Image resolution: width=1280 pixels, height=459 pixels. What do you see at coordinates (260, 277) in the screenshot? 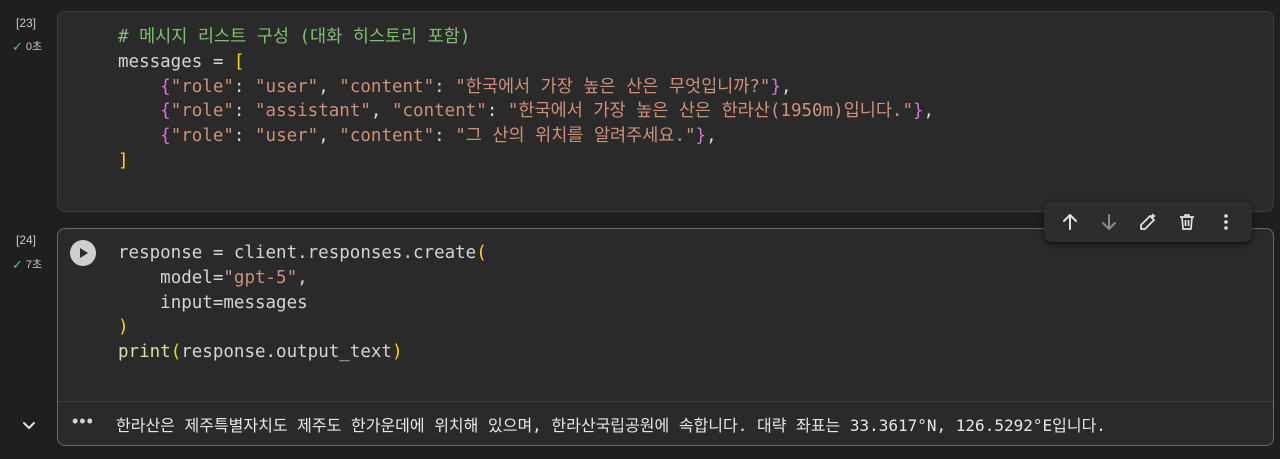
I see `code-model-value: "gpt-5"` at bounding box center [260, 277].